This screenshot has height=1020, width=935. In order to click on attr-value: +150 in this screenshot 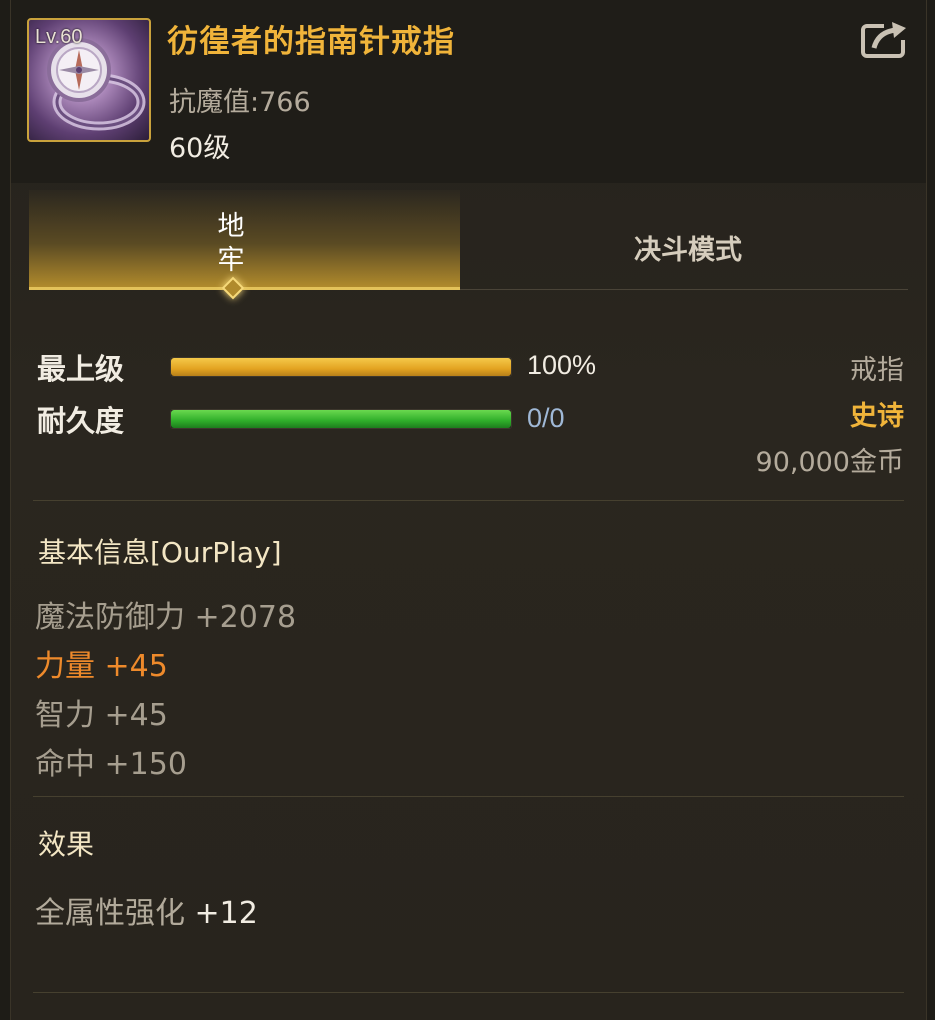, I will do `click(145, 764)`.